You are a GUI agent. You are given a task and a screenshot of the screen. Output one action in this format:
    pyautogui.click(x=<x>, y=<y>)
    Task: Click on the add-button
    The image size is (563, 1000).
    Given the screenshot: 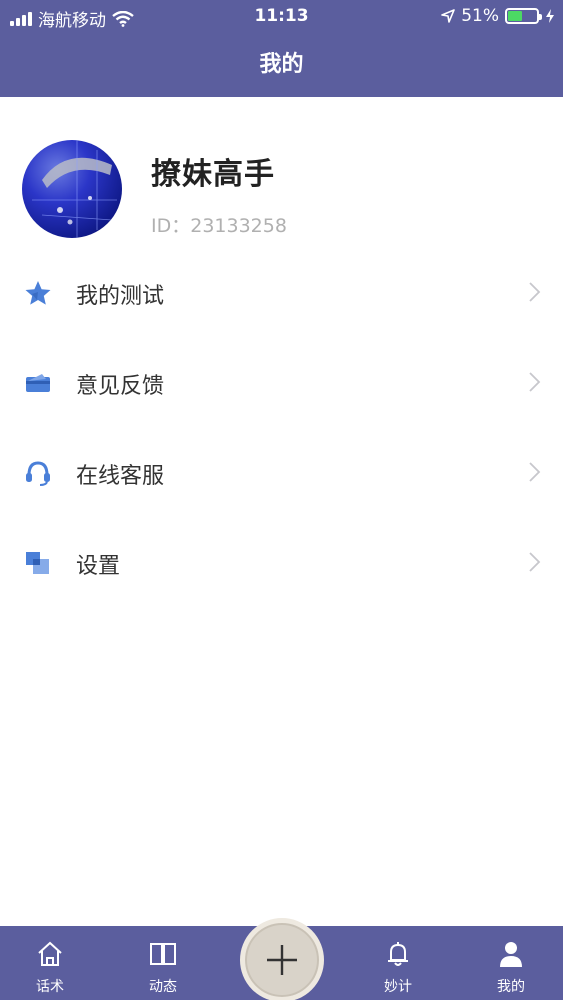 What is the action you would take?
    pyautogui.click(x=282, y=959)
    